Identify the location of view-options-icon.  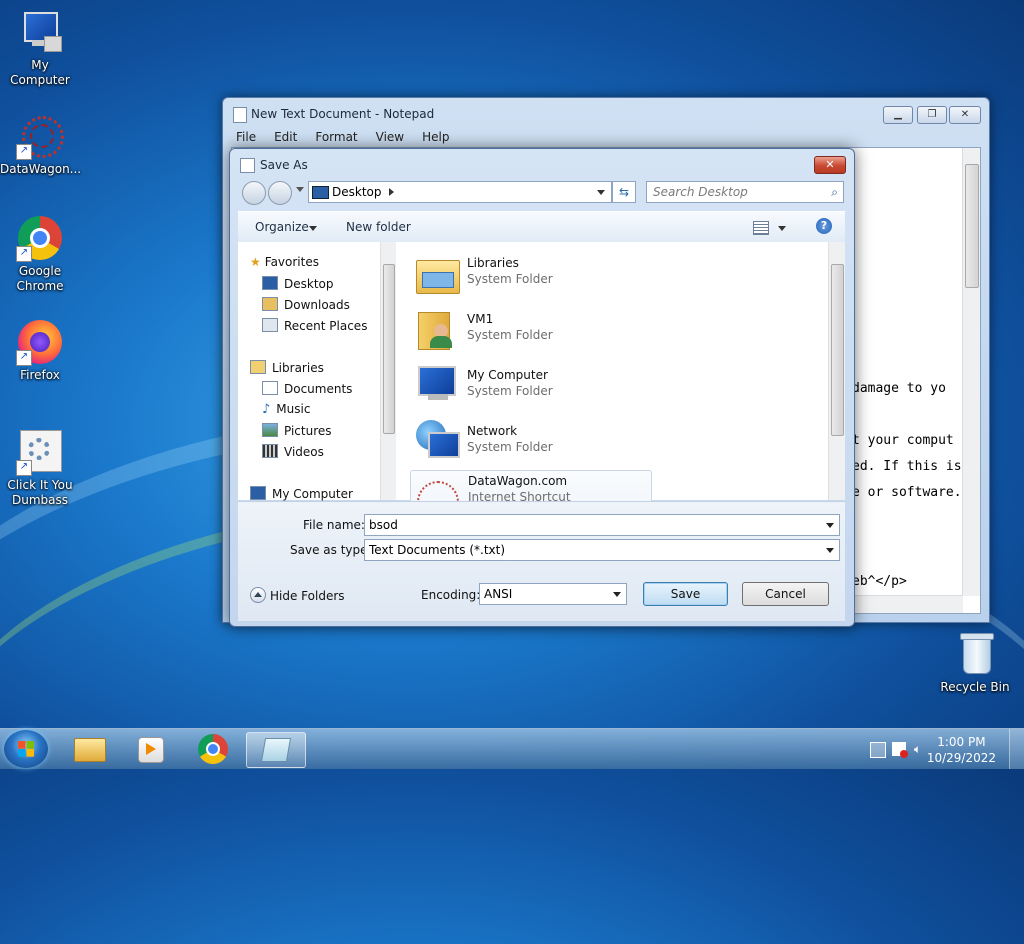
(761, 228).